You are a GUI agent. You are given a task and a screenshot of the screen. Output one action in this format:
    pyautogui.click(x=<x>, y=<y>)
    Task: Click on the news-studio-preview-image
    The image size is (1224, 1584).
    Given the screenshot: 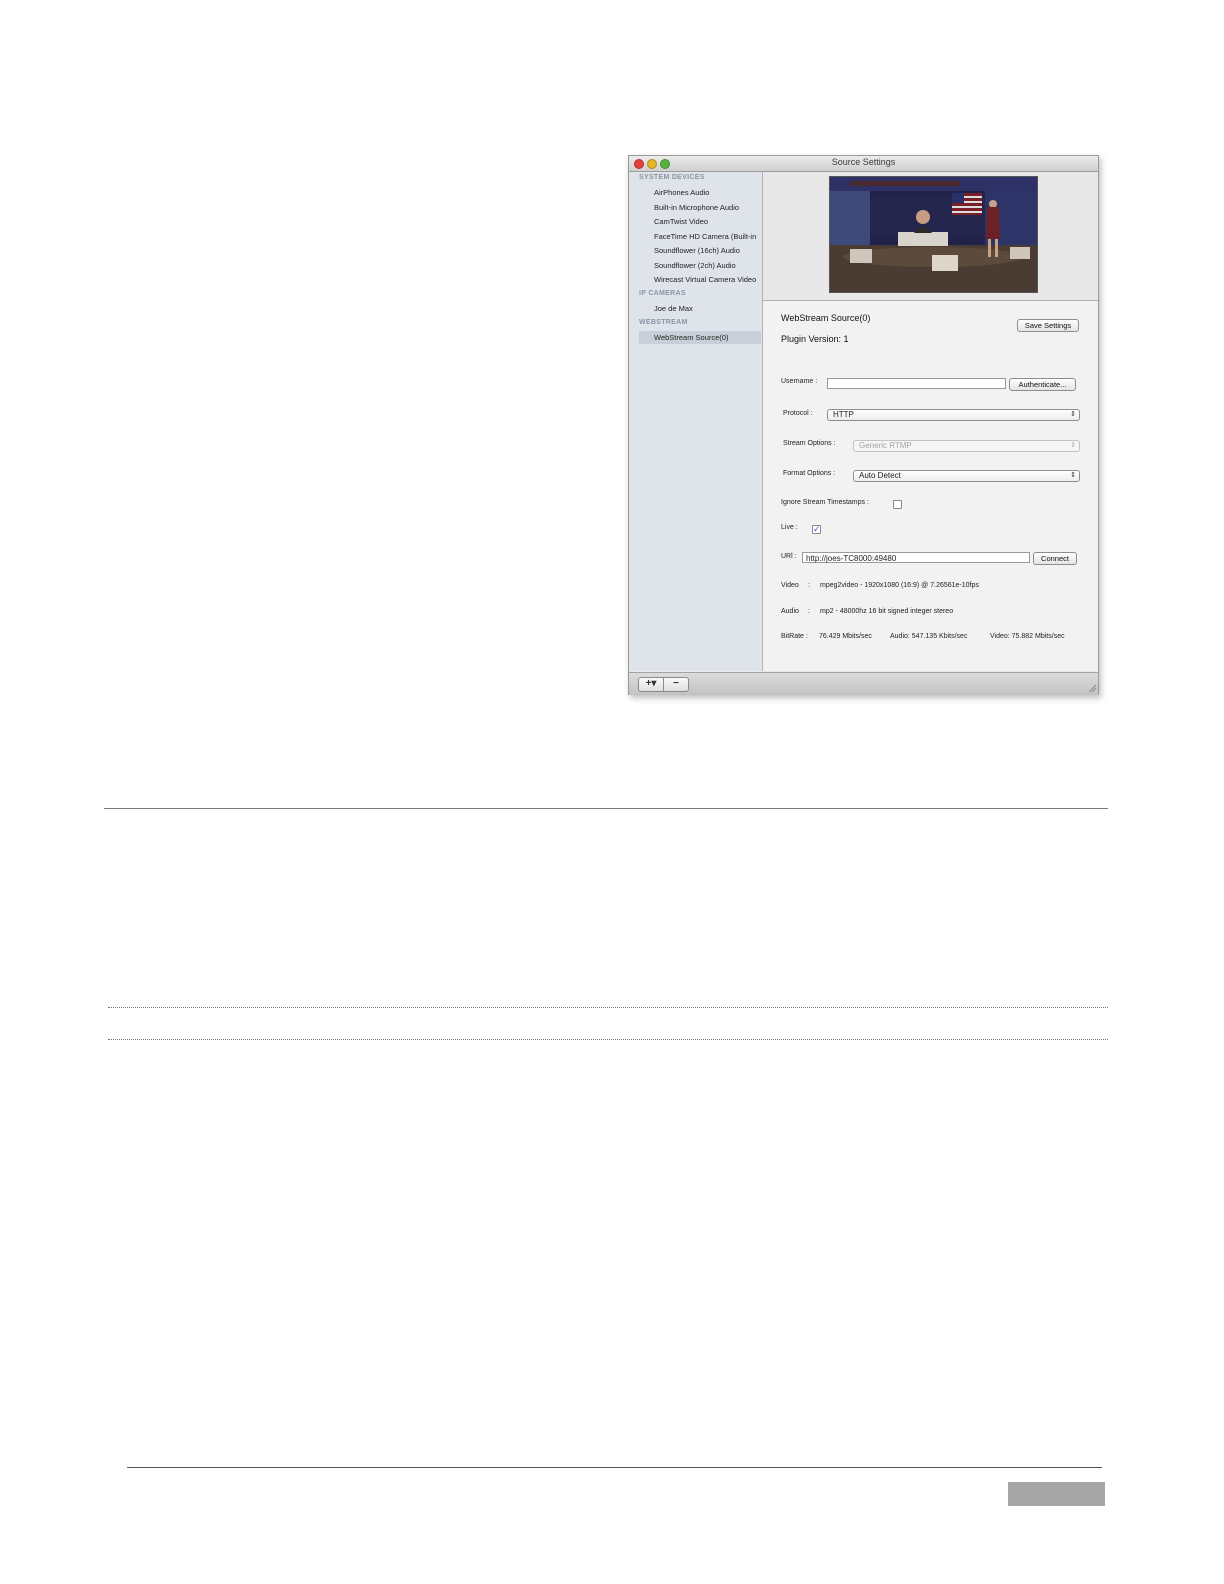 What is the action you would take?
    pyautogui.click(x=933, y=234)
    